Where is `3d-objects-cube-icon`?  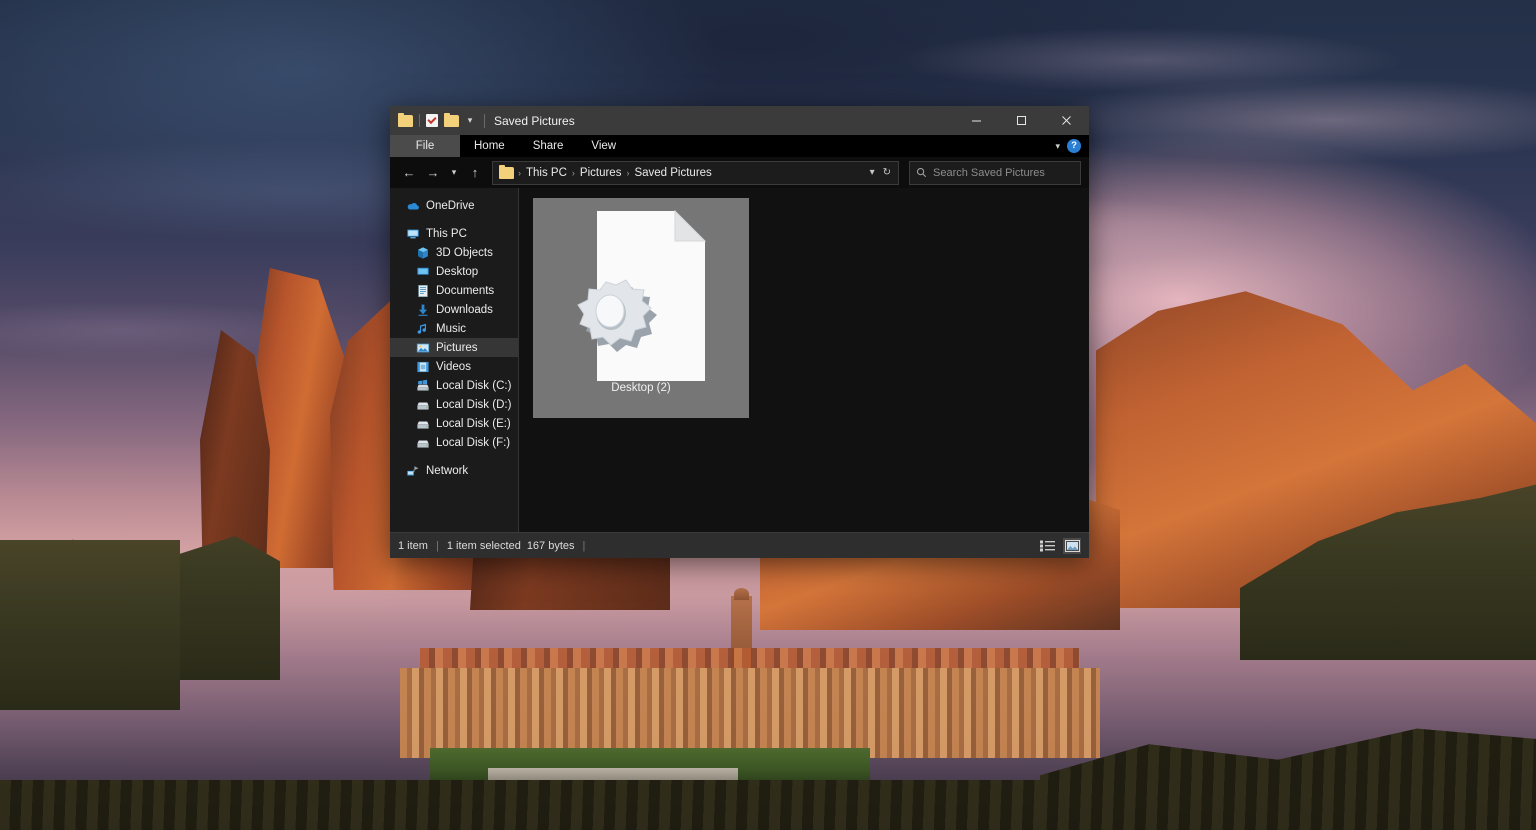 3d-objects-cube-icon is located at coordinates (423, 252).